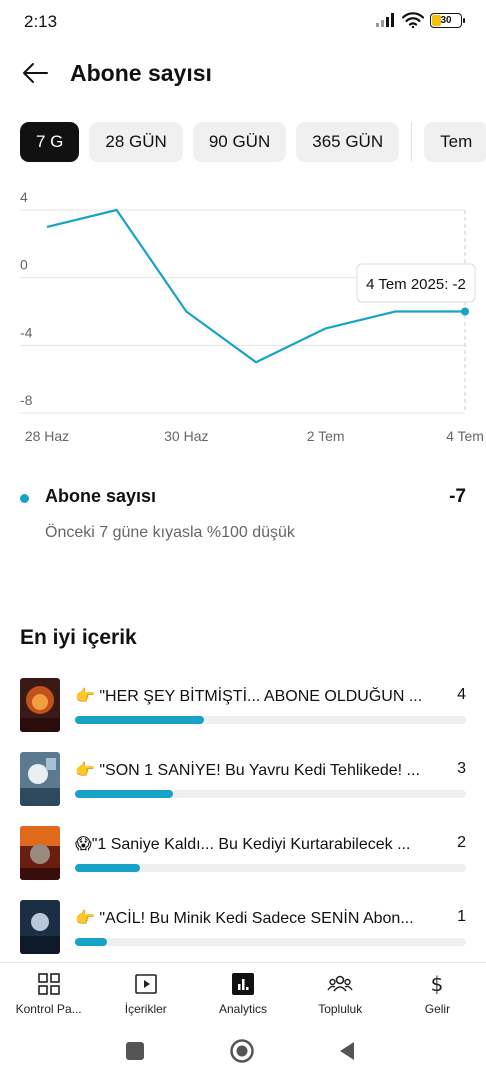  I want to click on system-nav-bar, so click(243, 1050).